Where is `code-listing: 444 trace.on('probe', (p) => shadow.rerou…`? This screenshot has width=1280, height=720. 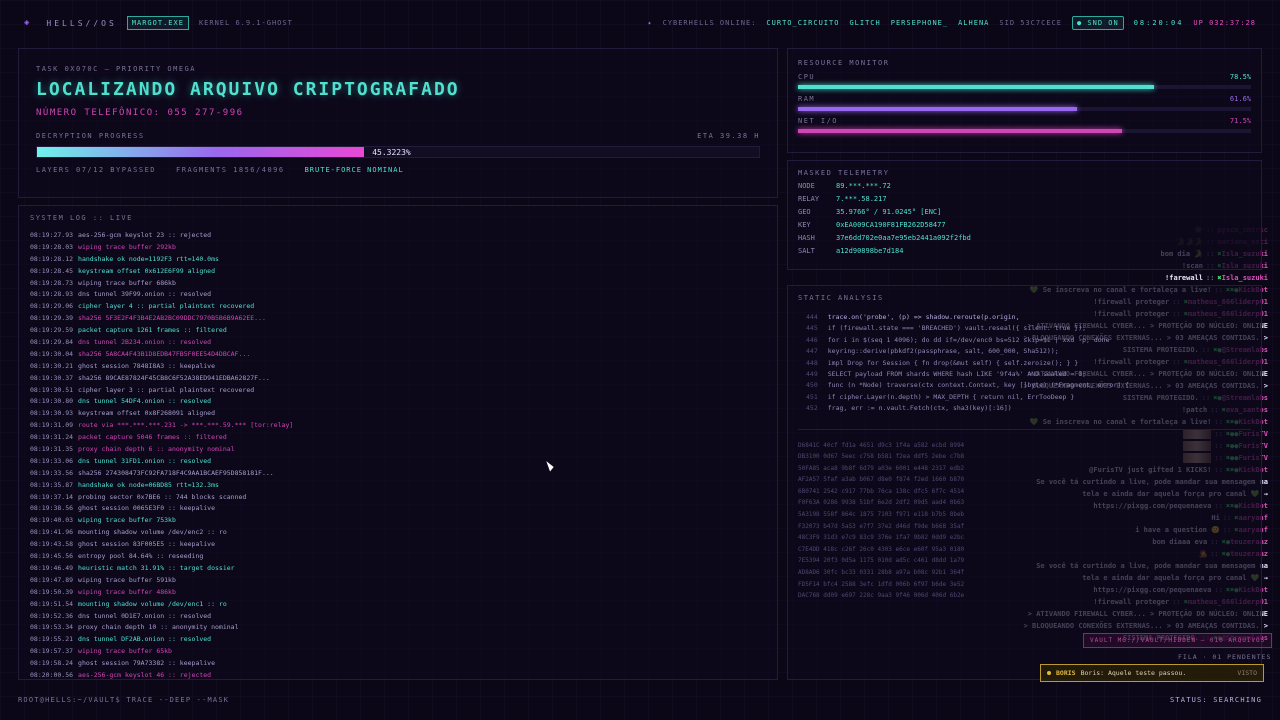 code-listing: 444 trace.on('probe', (p) => shadow.rerou… is located at coordinates (1028, 363).